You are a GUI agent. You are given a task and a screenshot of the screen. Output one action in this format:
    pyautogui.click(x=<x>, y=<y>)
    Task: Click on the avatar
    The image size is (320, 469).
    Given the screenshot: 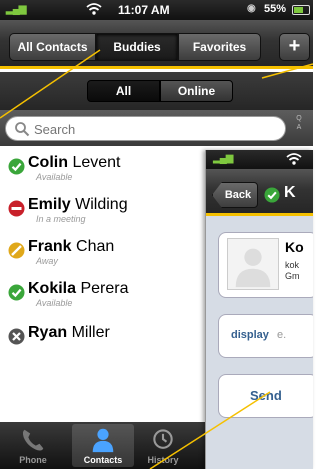 What is the action you would take?
    pyautogui.click(x=253, y=264)
    